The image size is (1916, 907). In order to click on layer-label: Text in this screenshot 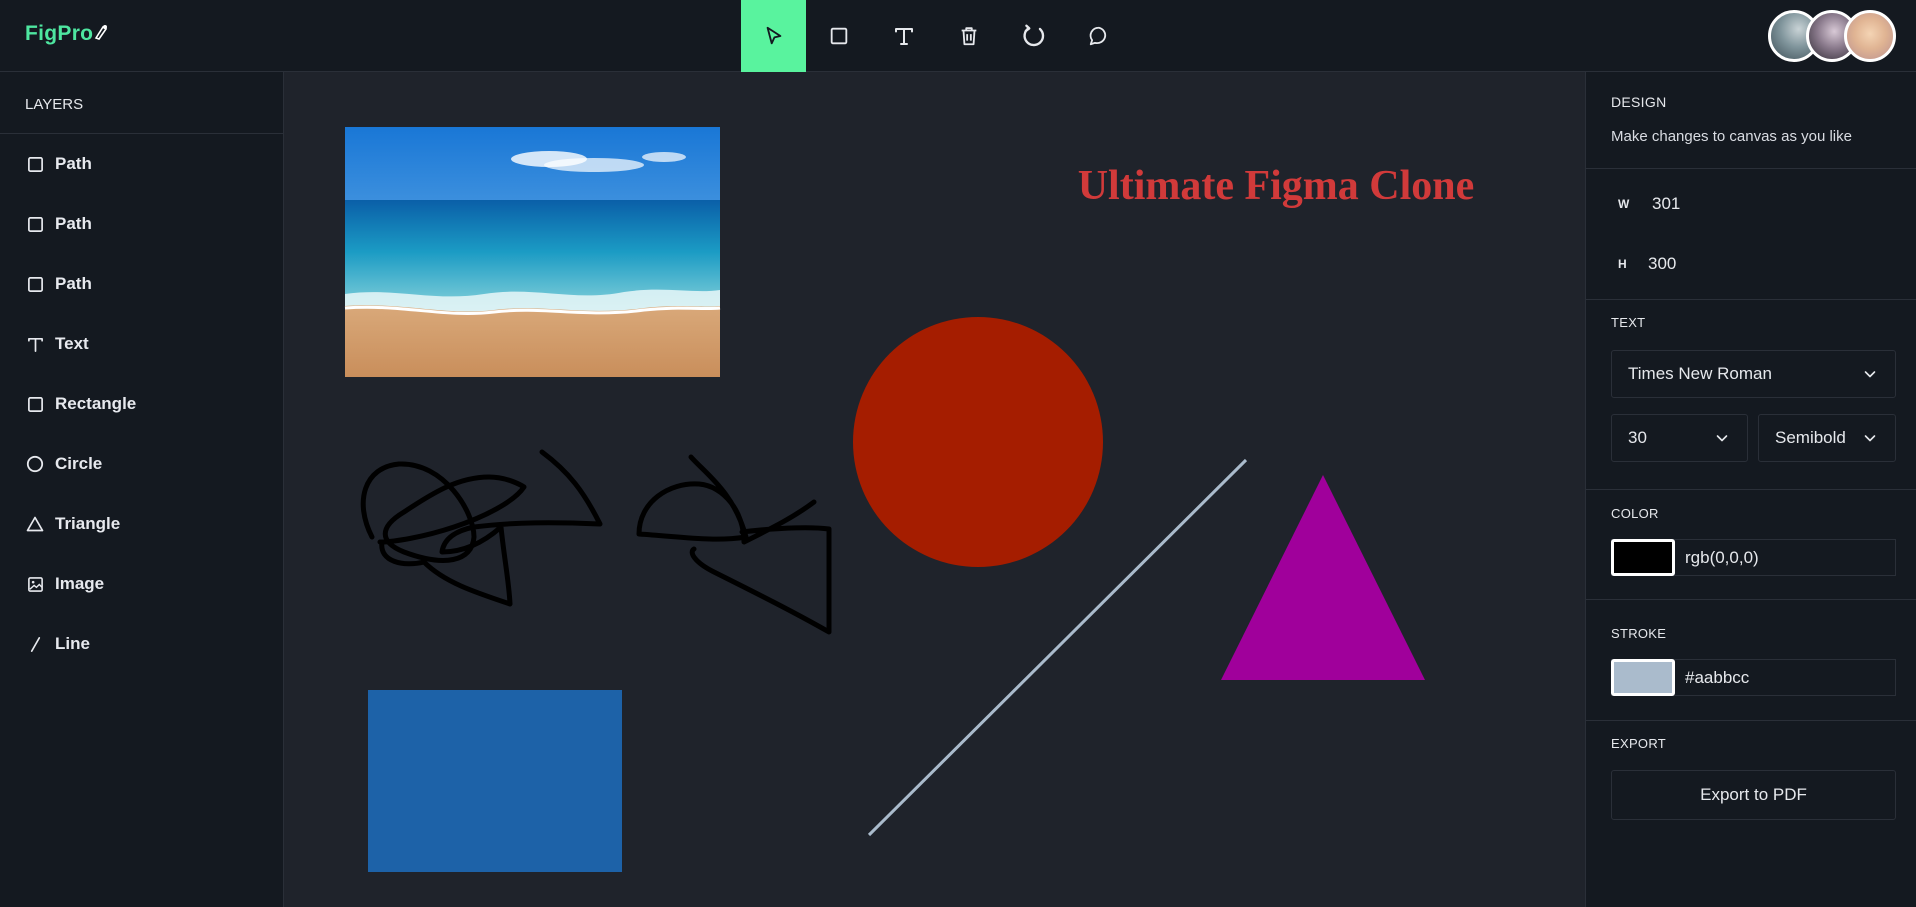, I will do `click(72, 343)`.